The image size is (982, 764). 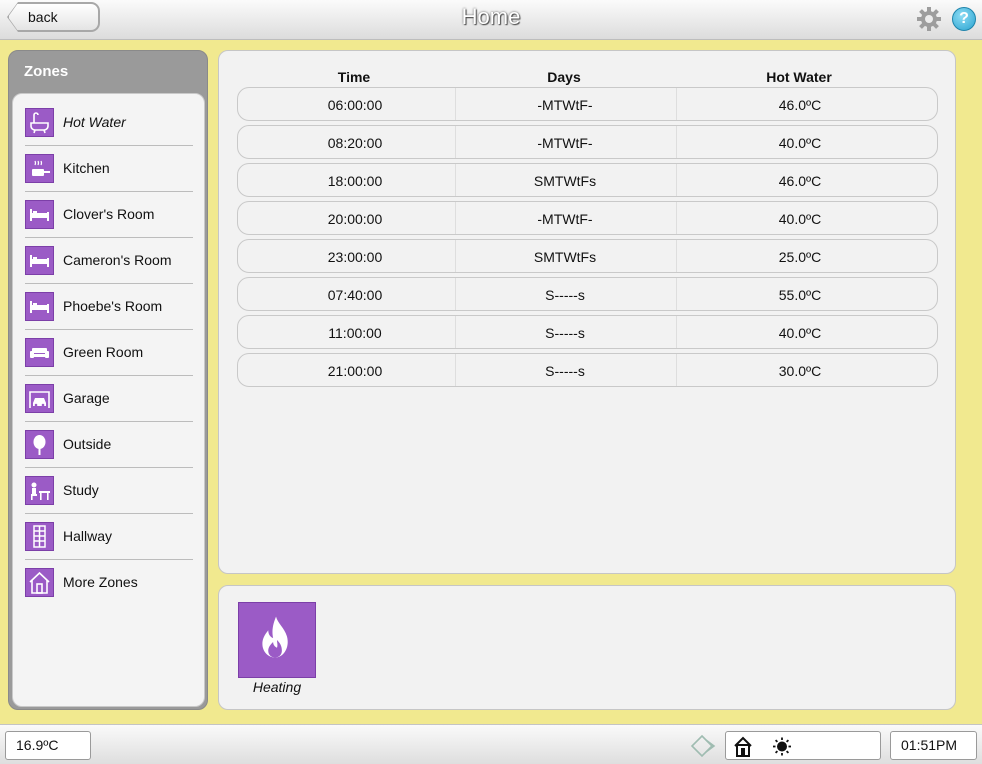 I want to click on schedule-row: 20:00:00 -MTWtF- 40.0ºC, so click(x=587, y=218).